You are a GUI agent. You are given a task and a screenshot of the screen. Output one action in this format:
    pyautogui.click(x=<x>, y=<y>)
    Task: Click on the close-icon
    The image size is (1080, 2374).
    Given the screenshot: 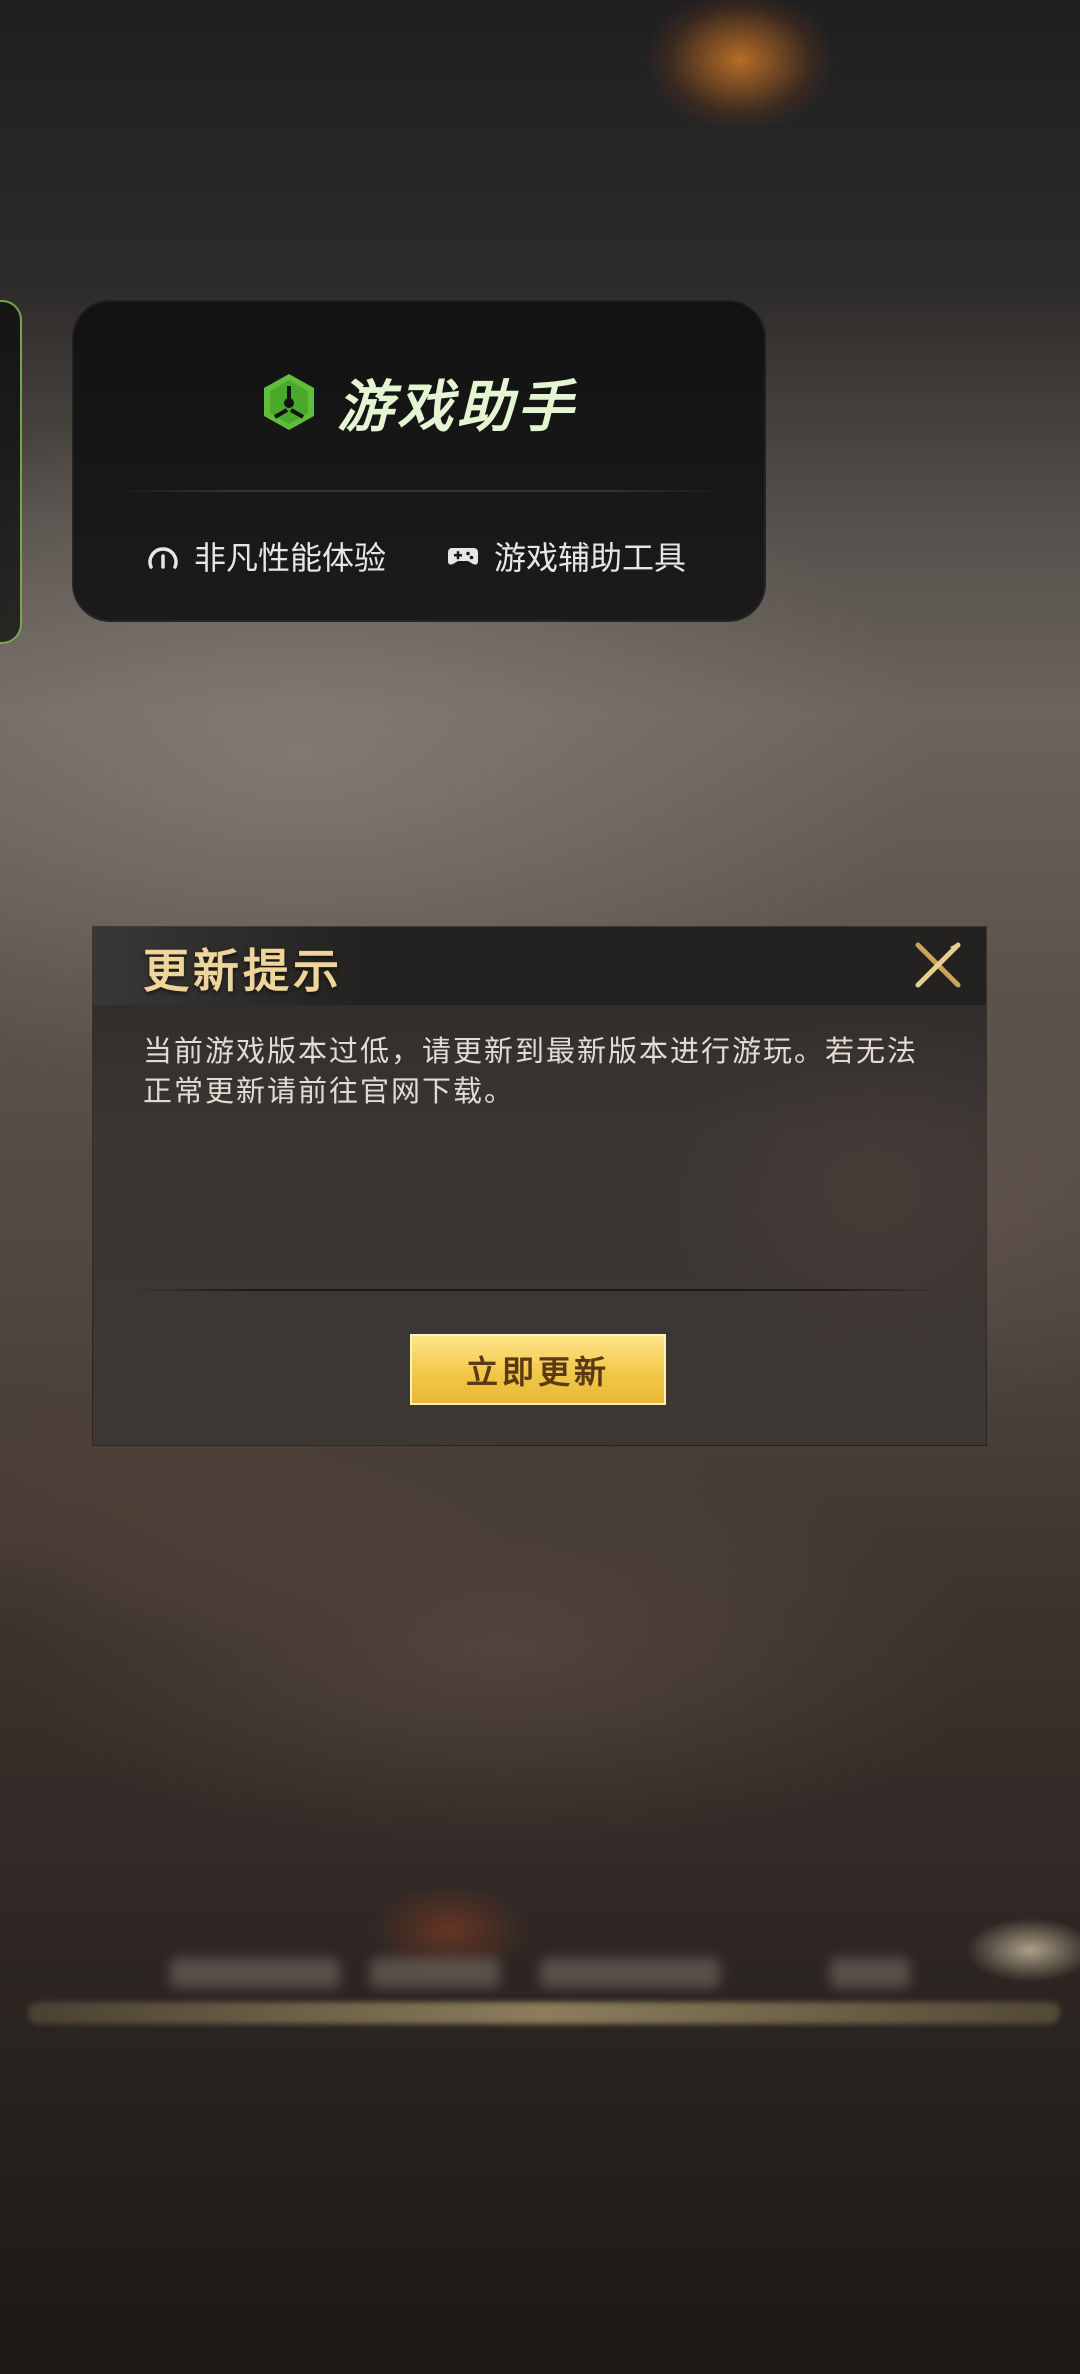 What is the action you would take?
    pyautogui.click(x=938, y=965)
    